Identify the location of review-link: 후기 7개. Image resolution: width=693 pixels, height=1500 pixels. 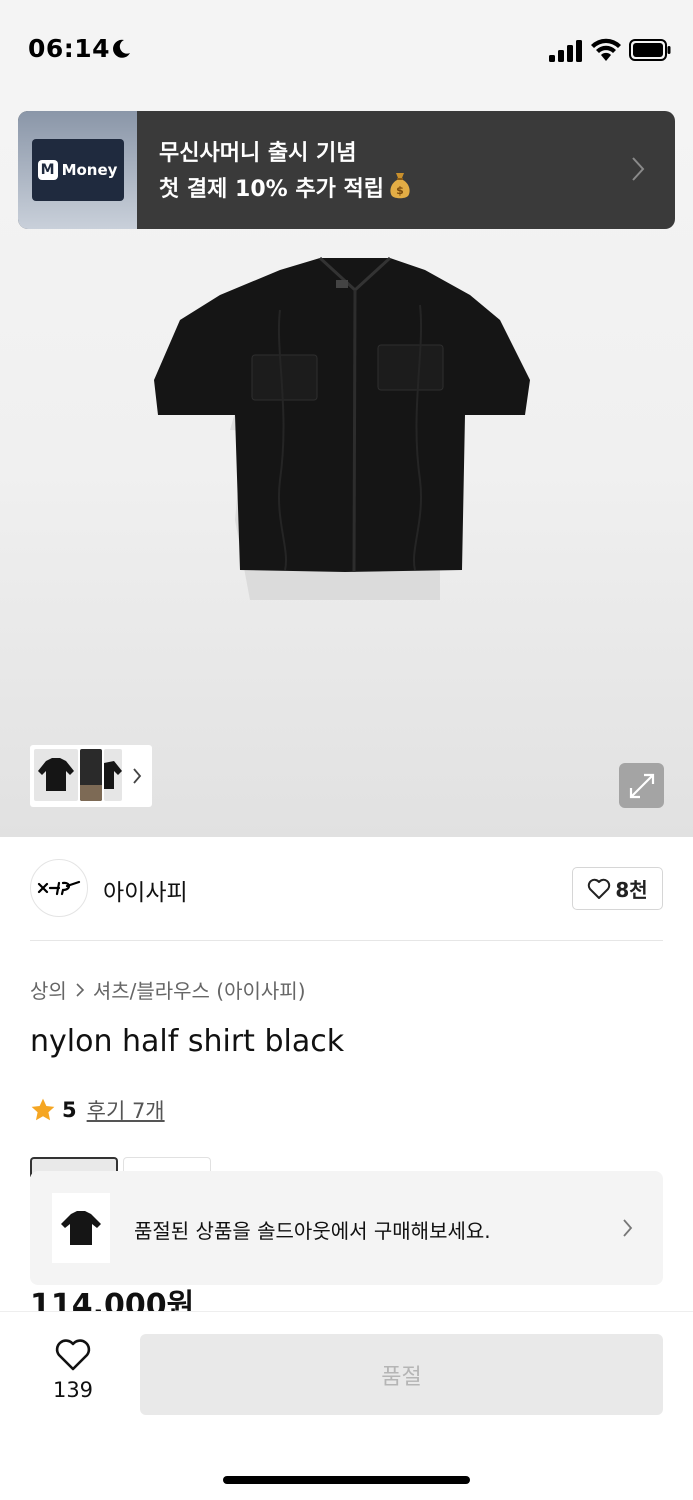
(126, 1110).